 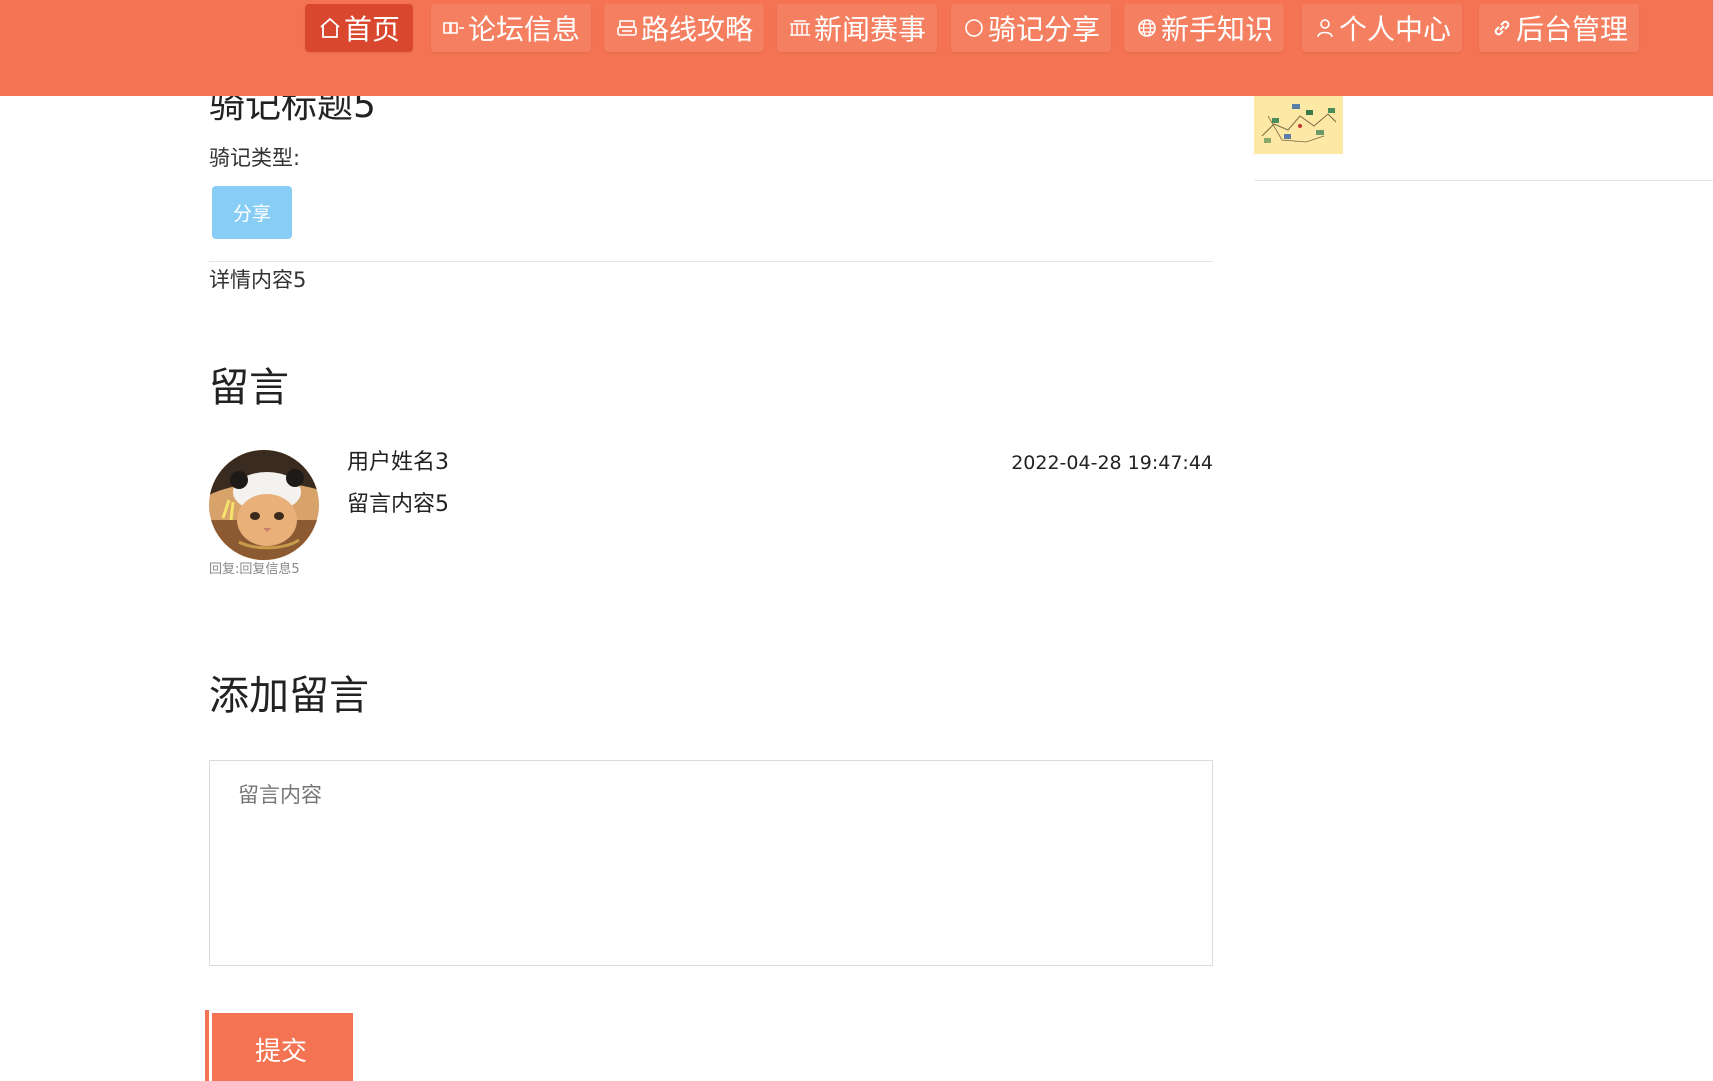 What do you see at coordinates (454, 28) in the screenshot?
I see `forum-icon` at bounding box center [454, 28].